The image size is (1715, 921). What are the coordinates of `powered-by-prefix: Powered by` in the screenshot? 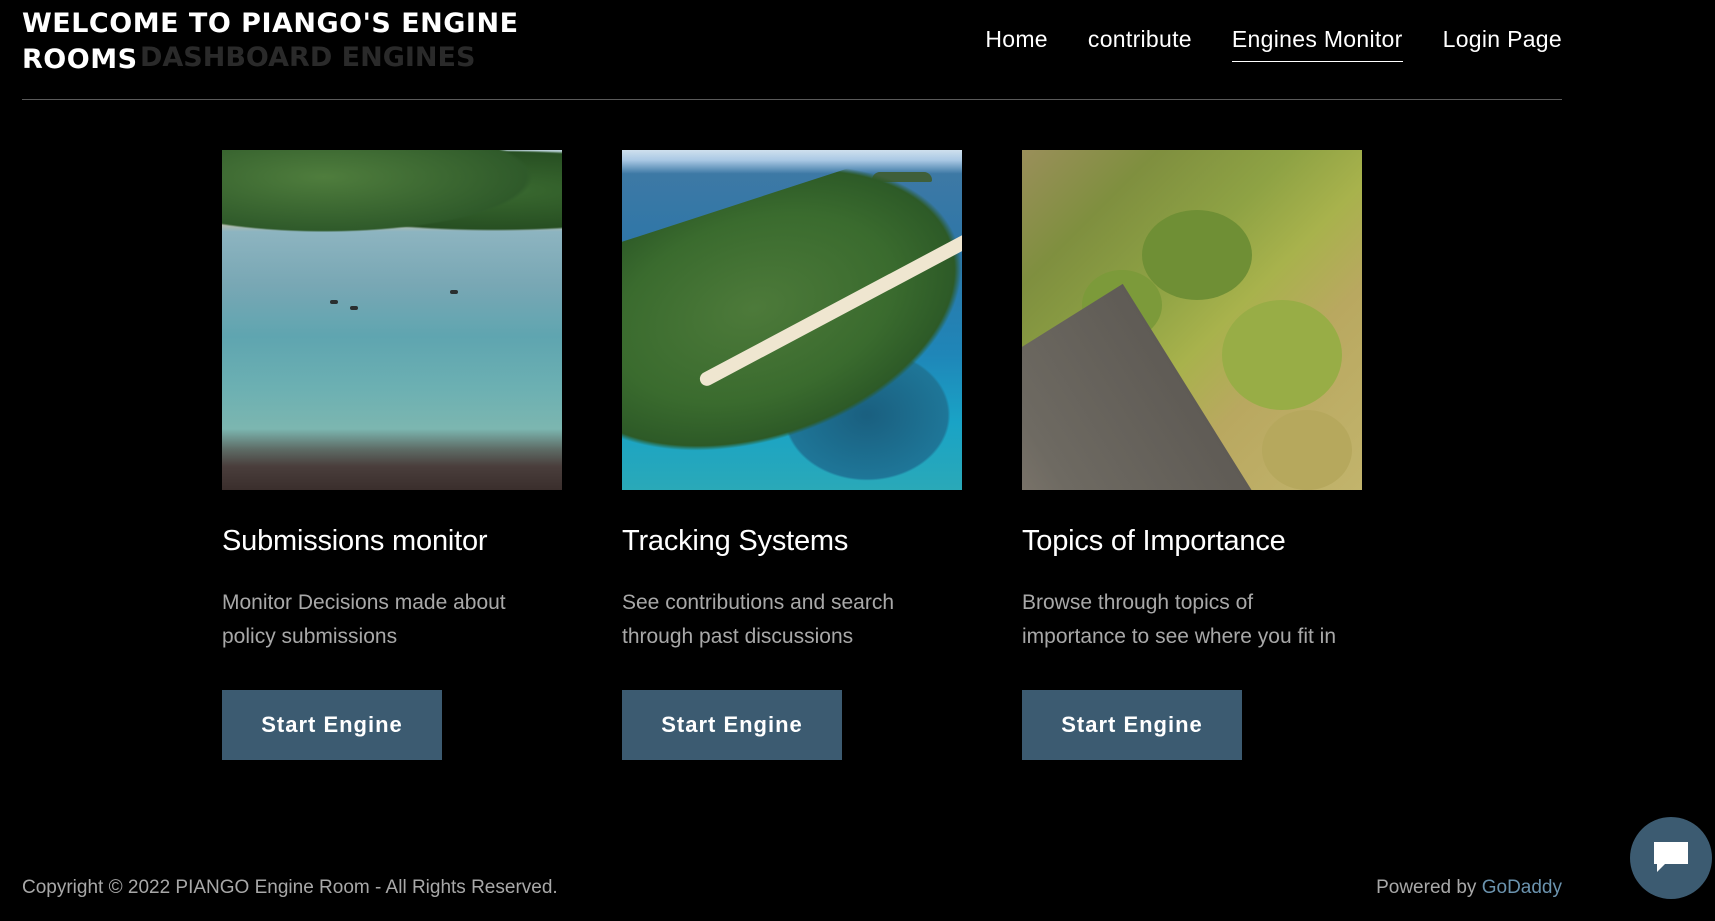 It's located at (1429, 887).